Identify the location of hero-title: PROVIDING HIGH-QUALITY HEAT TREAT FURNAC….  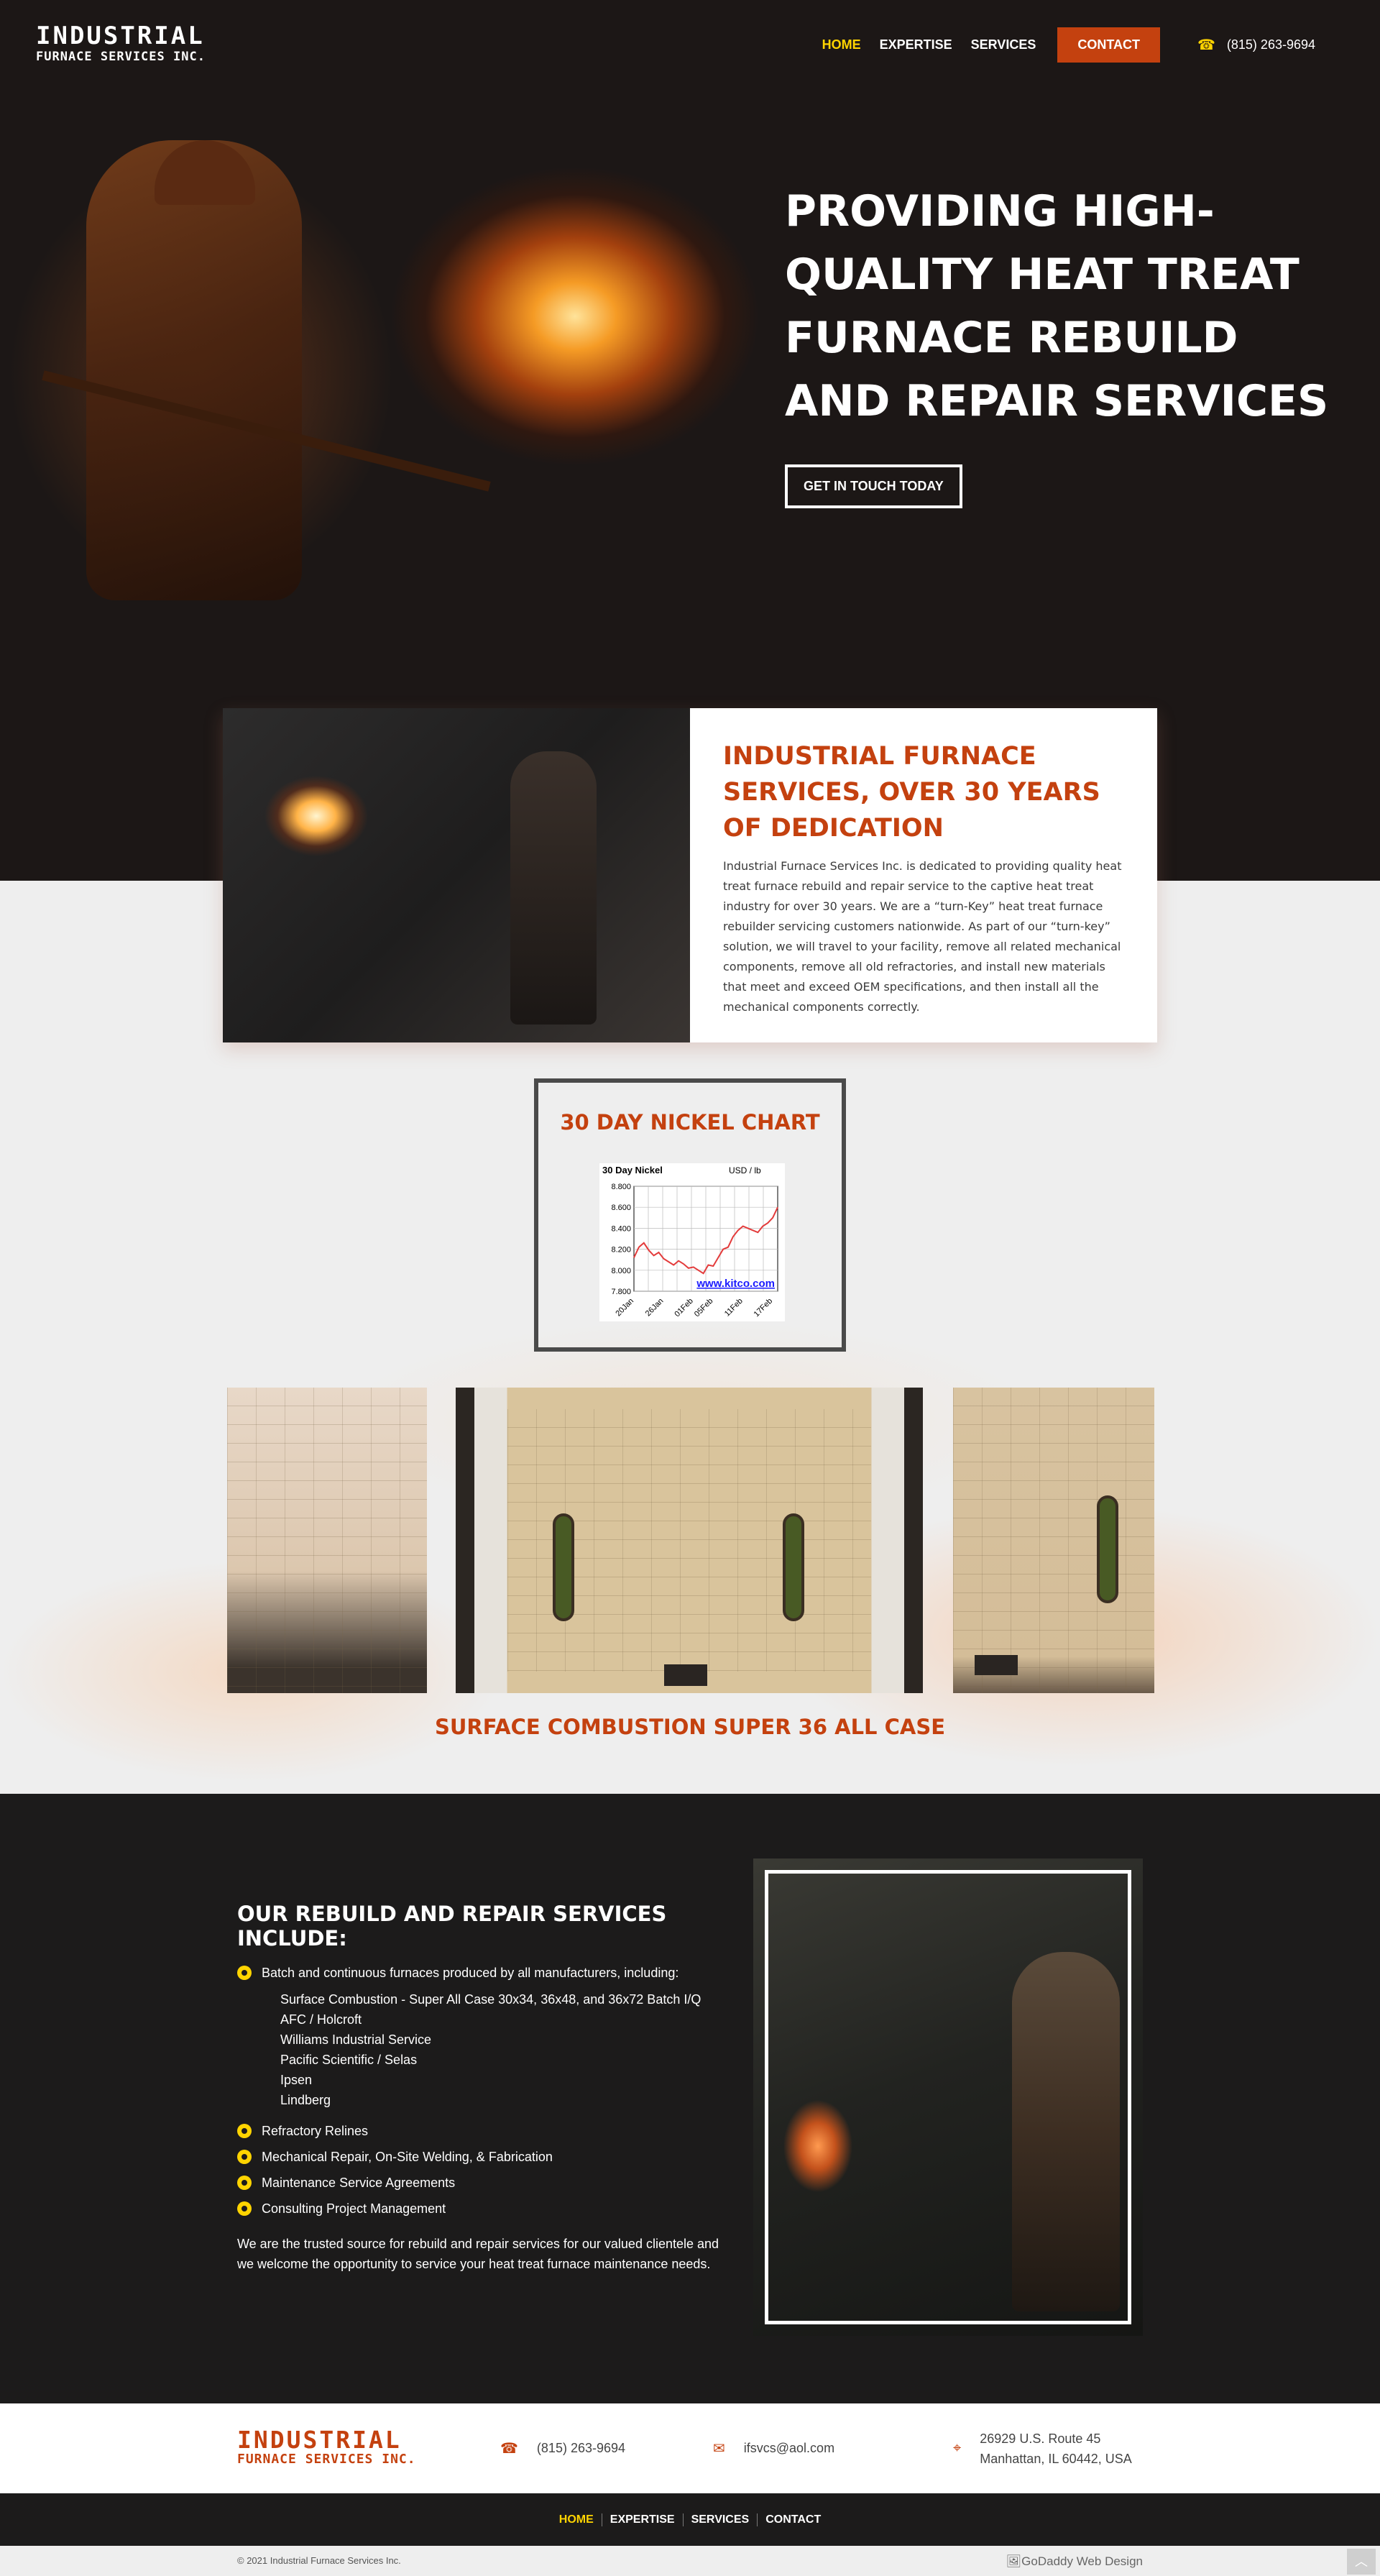
(1057, 306).